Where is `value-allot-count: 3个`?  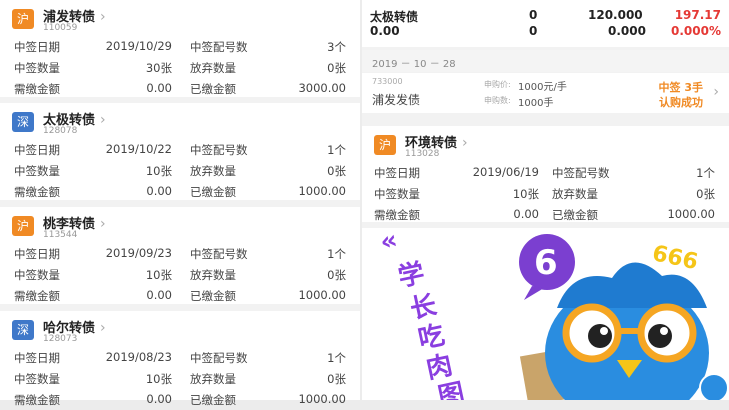
value-allot-count: 3个 is located at coordinates (336, 47).